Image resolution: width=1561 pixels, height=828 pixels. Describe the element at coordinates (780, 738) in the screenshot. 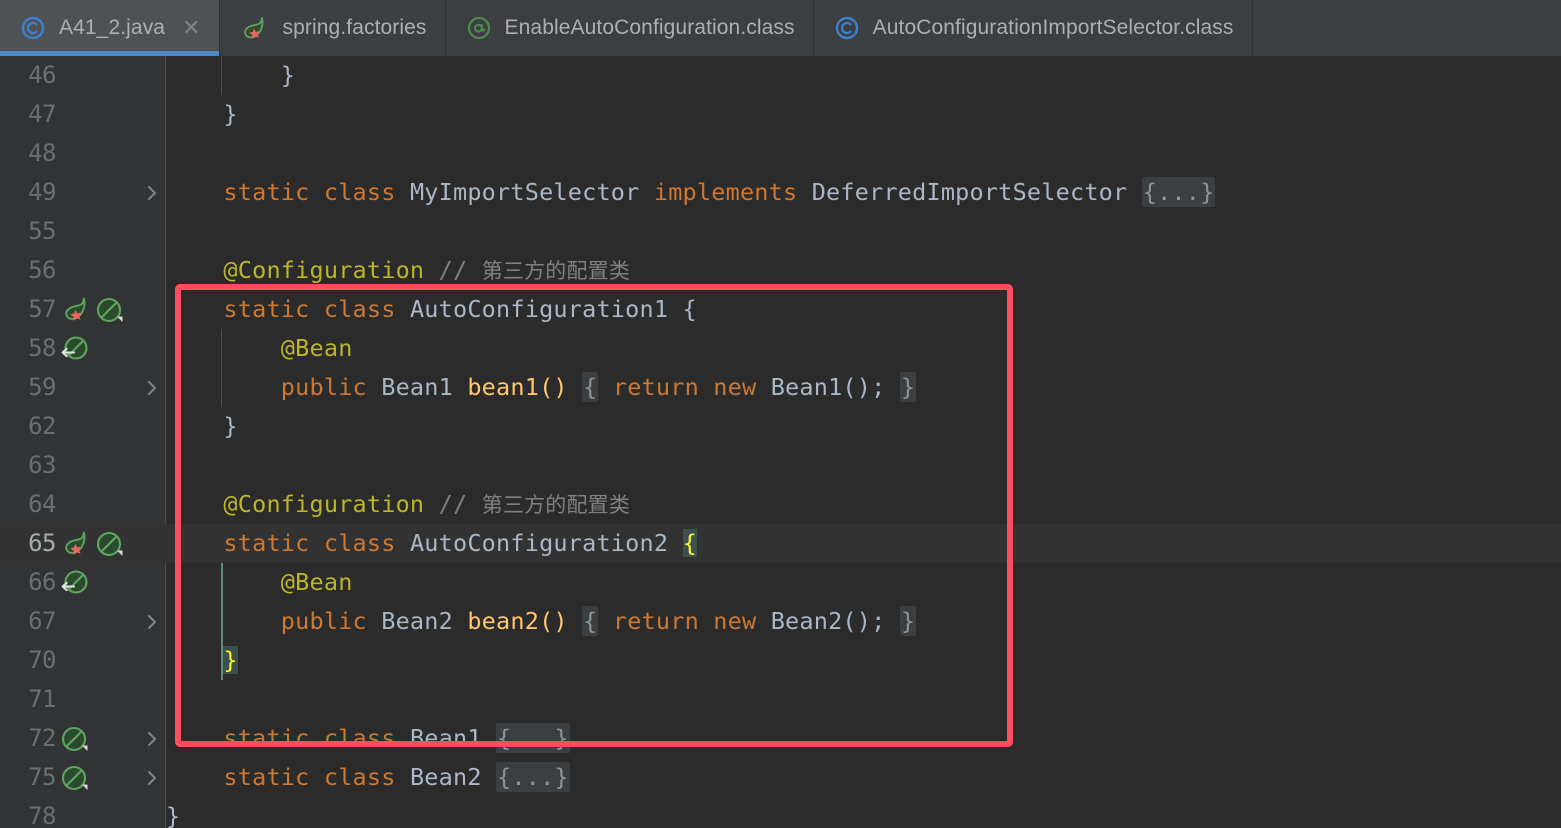

I see `code-line-row: 72 static class Bean1 {...}` at that location.